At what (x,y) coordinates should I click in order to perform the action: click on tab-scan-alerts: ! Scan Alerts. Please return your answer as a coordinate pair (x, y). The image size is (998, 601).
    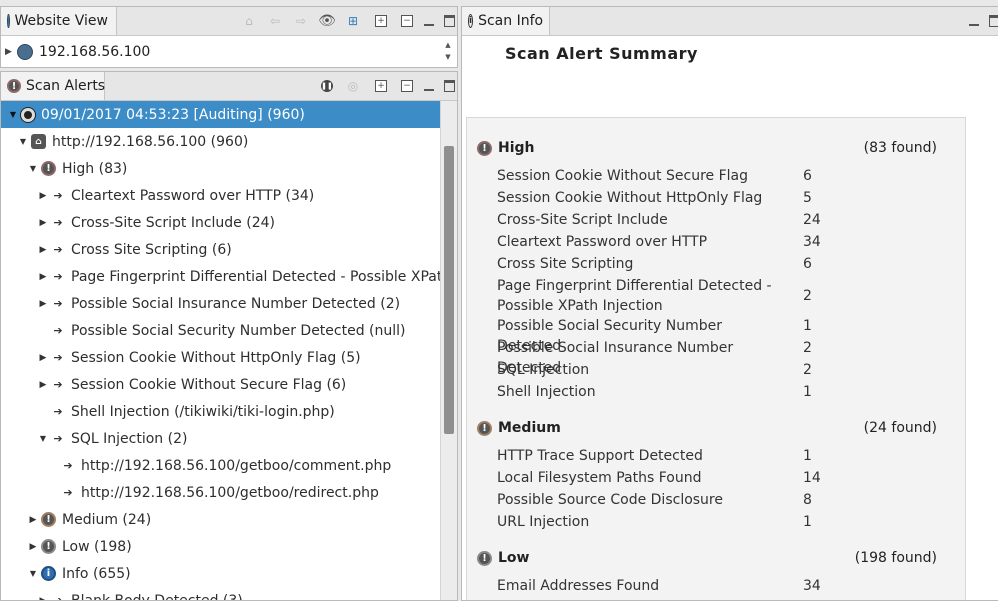
    Looking at the image, I should click on (53, 86).